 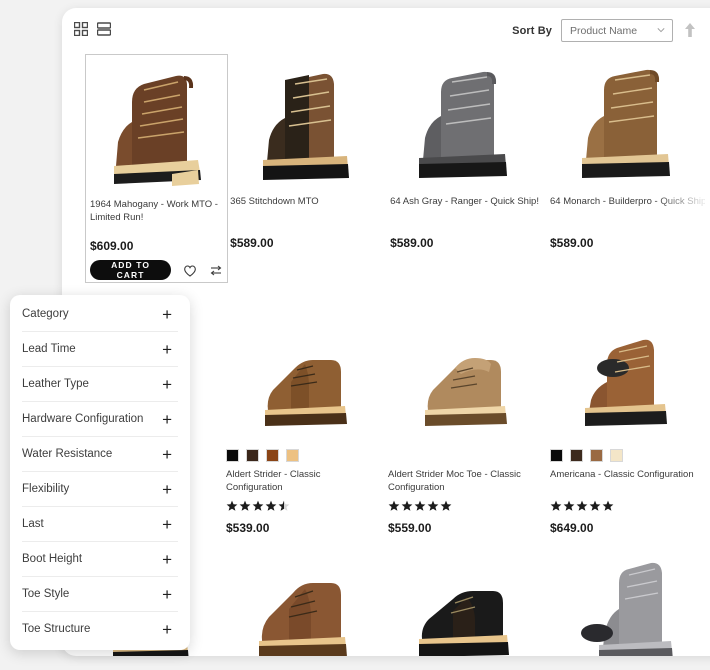 I want to click on list-view-icon, so click(x=104, y=29).